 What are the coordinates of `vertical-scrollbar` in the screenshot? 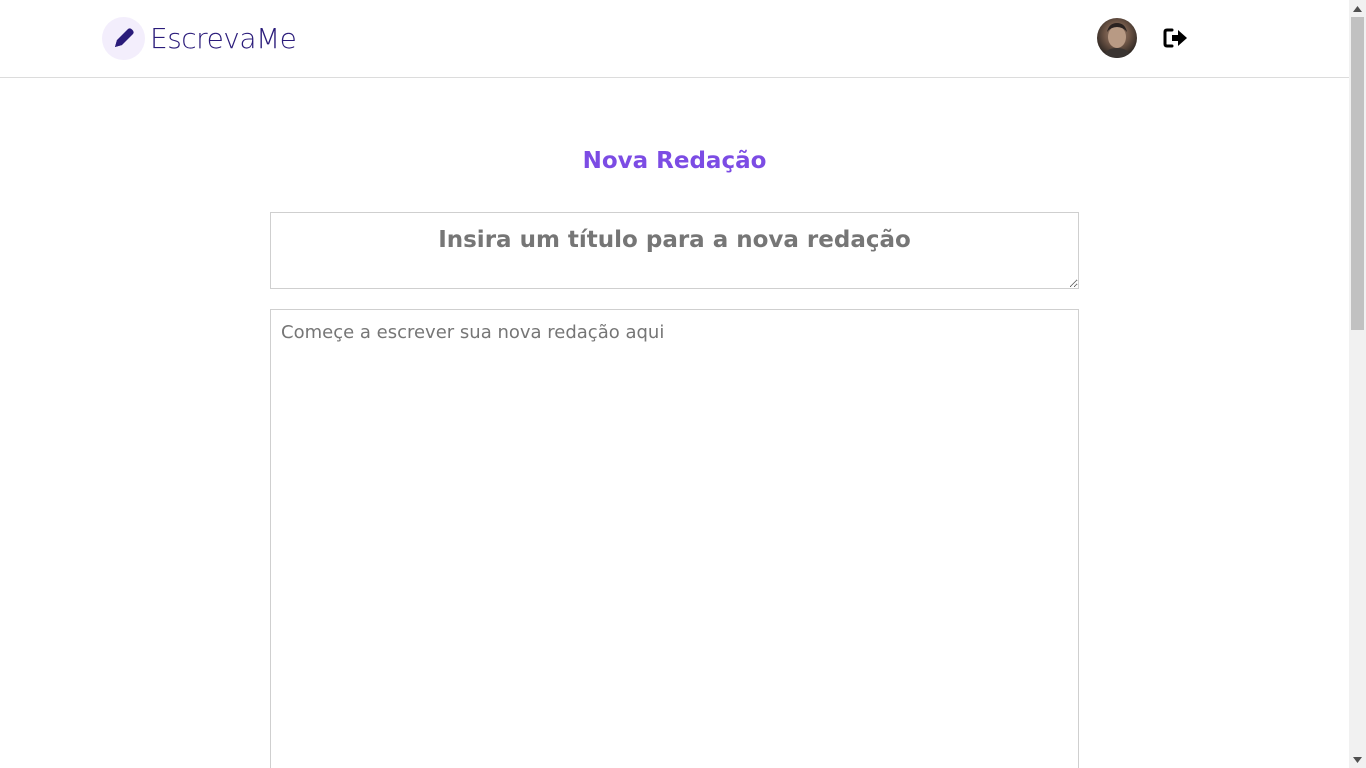 It's located at (1357, 384).